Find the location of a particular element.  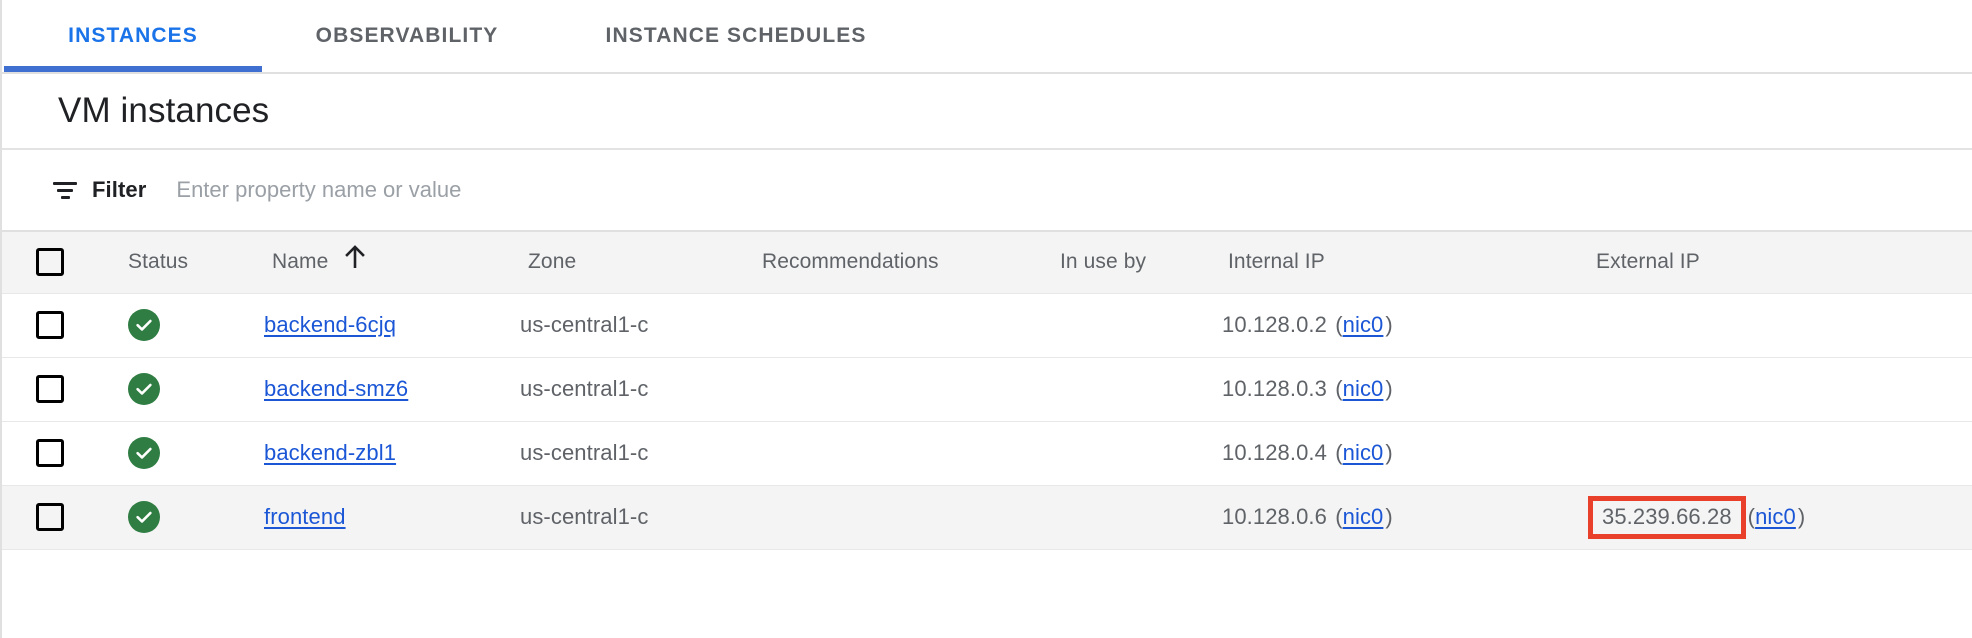

tab-observability: OBSERVABILITY is located at coordinates (407, 36).